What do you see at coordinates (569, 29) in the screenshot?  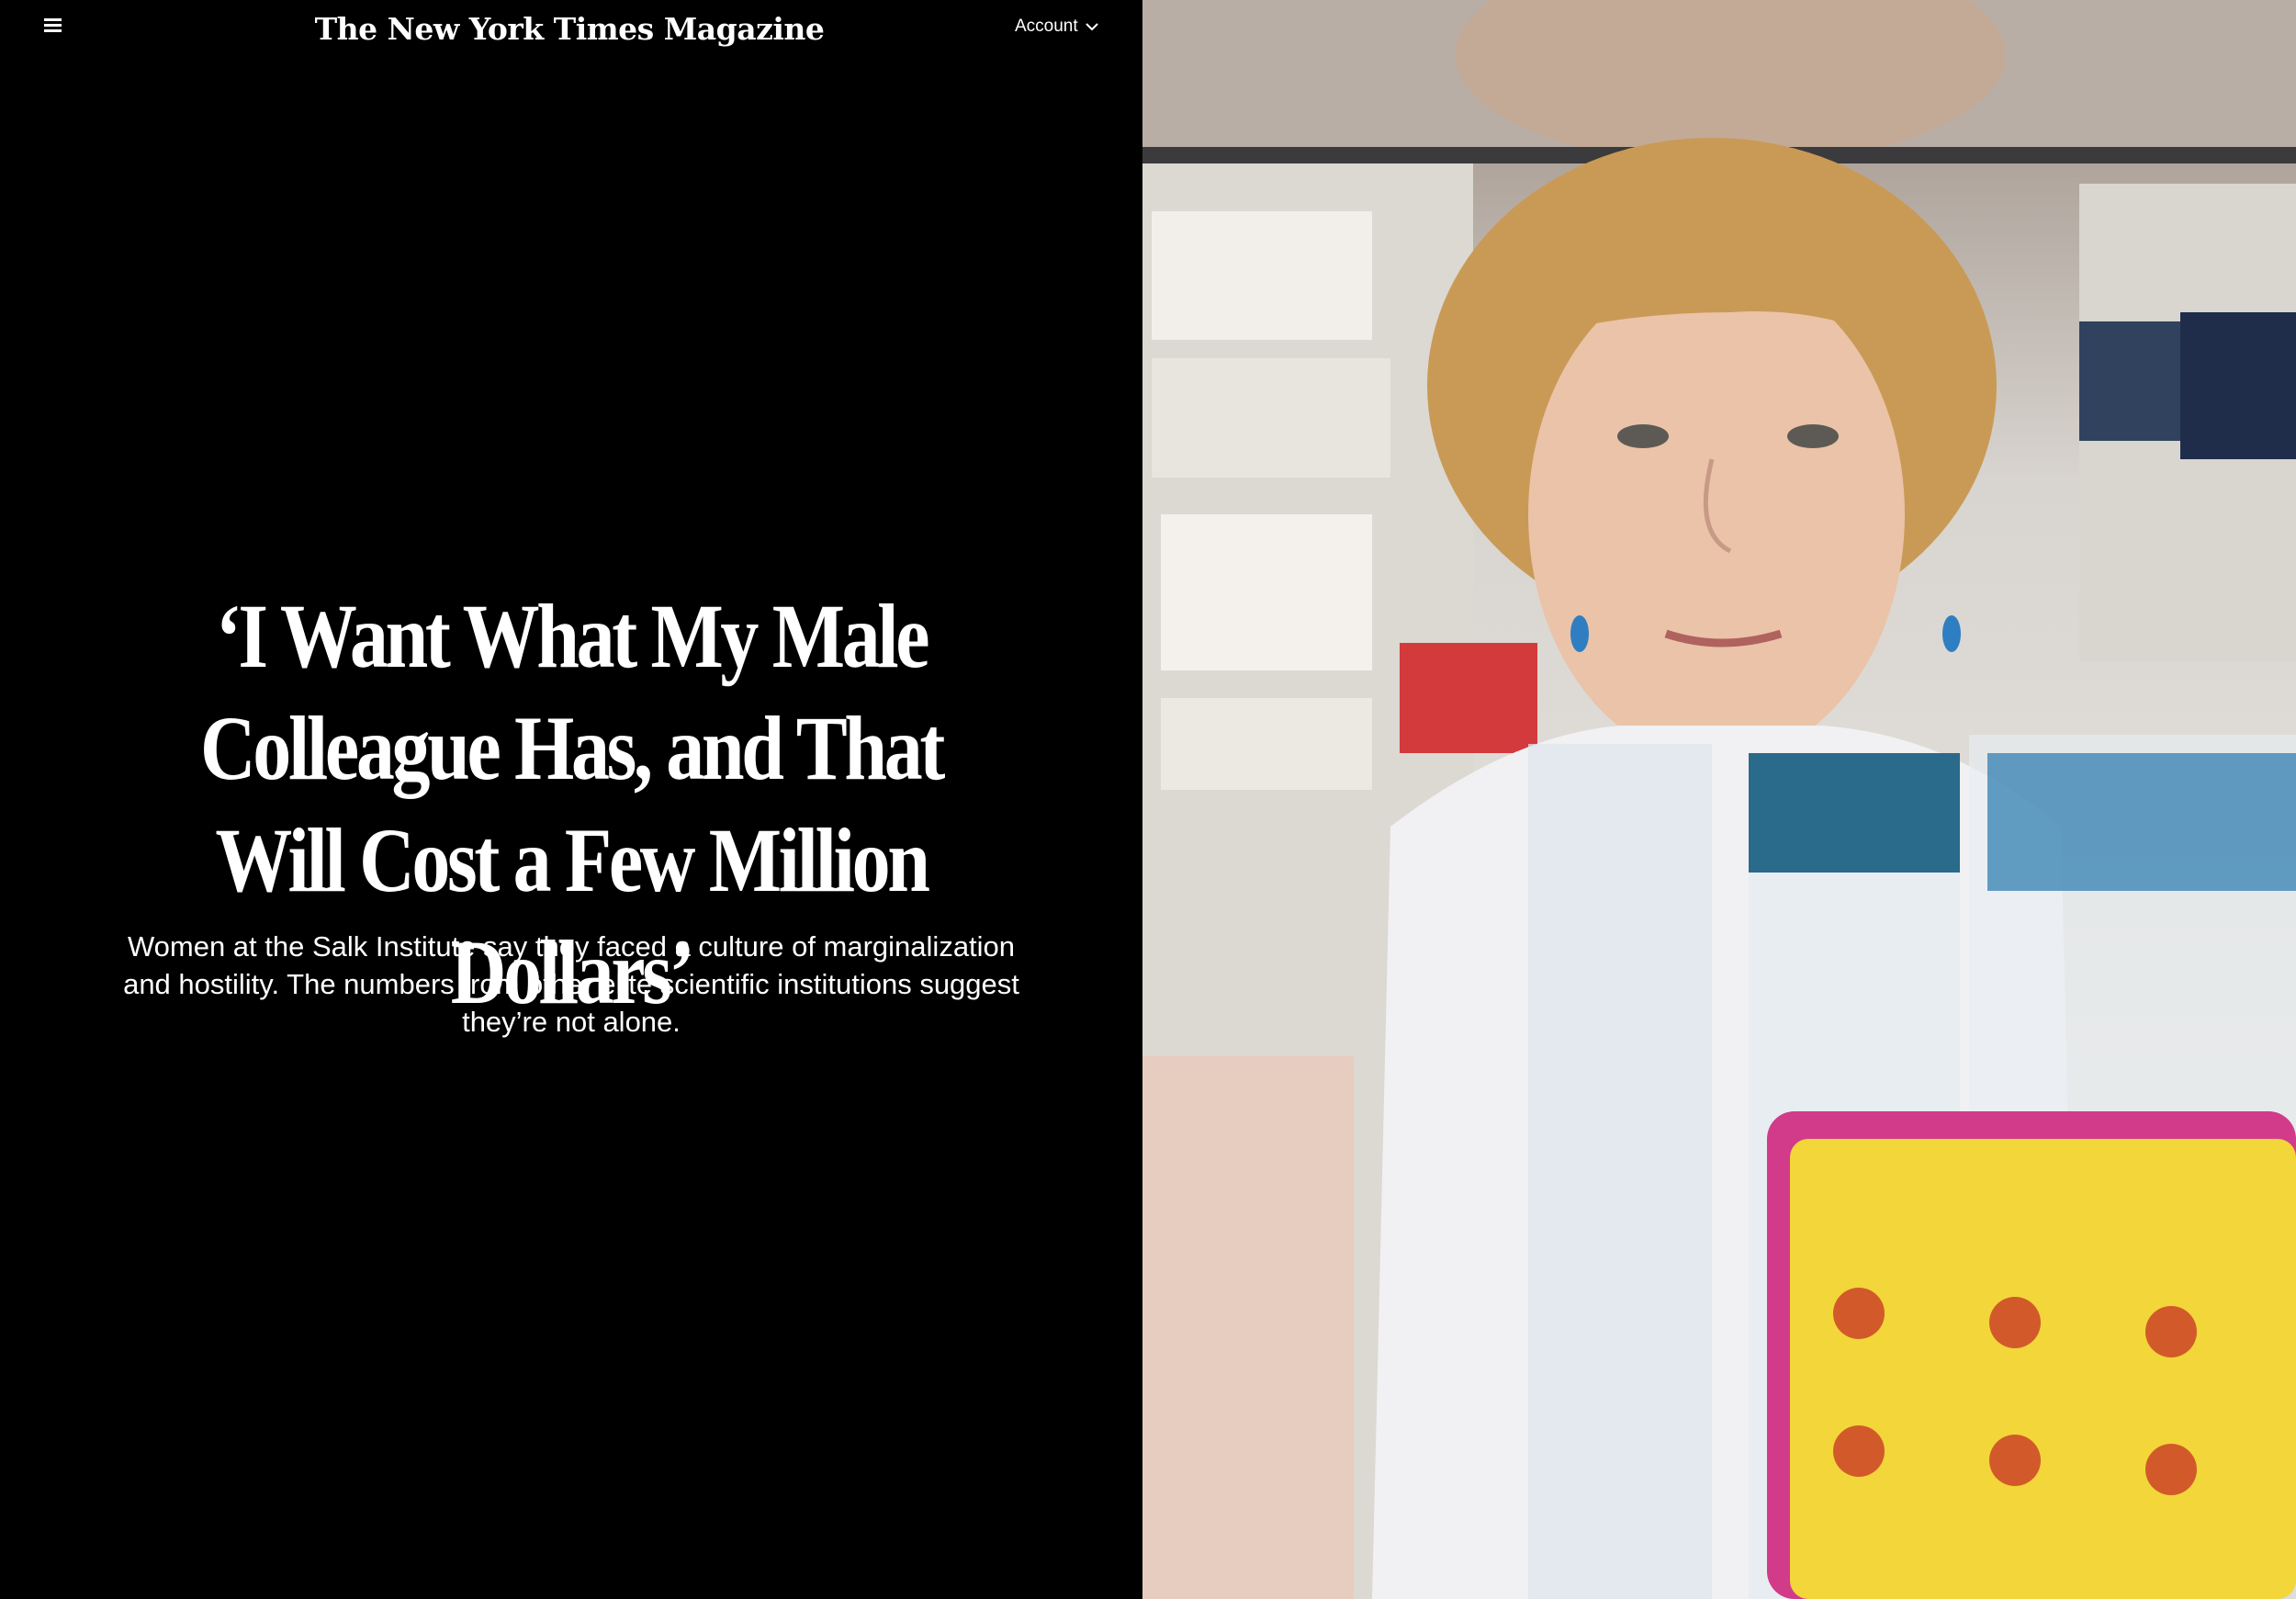 I see `masthead-logo: The New York Times Magazine` at bounding box center [569, 29].